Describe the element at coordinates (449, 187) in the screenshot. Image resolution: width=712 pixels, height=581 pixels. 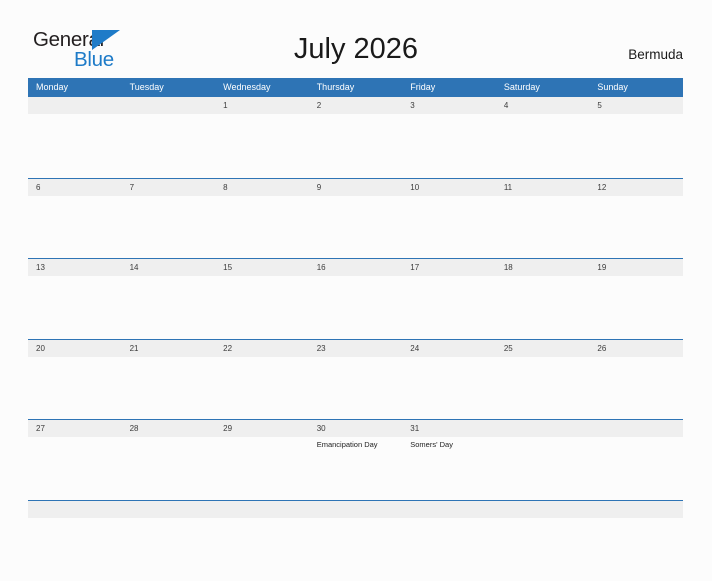
I see `day-number: 10` at that location.